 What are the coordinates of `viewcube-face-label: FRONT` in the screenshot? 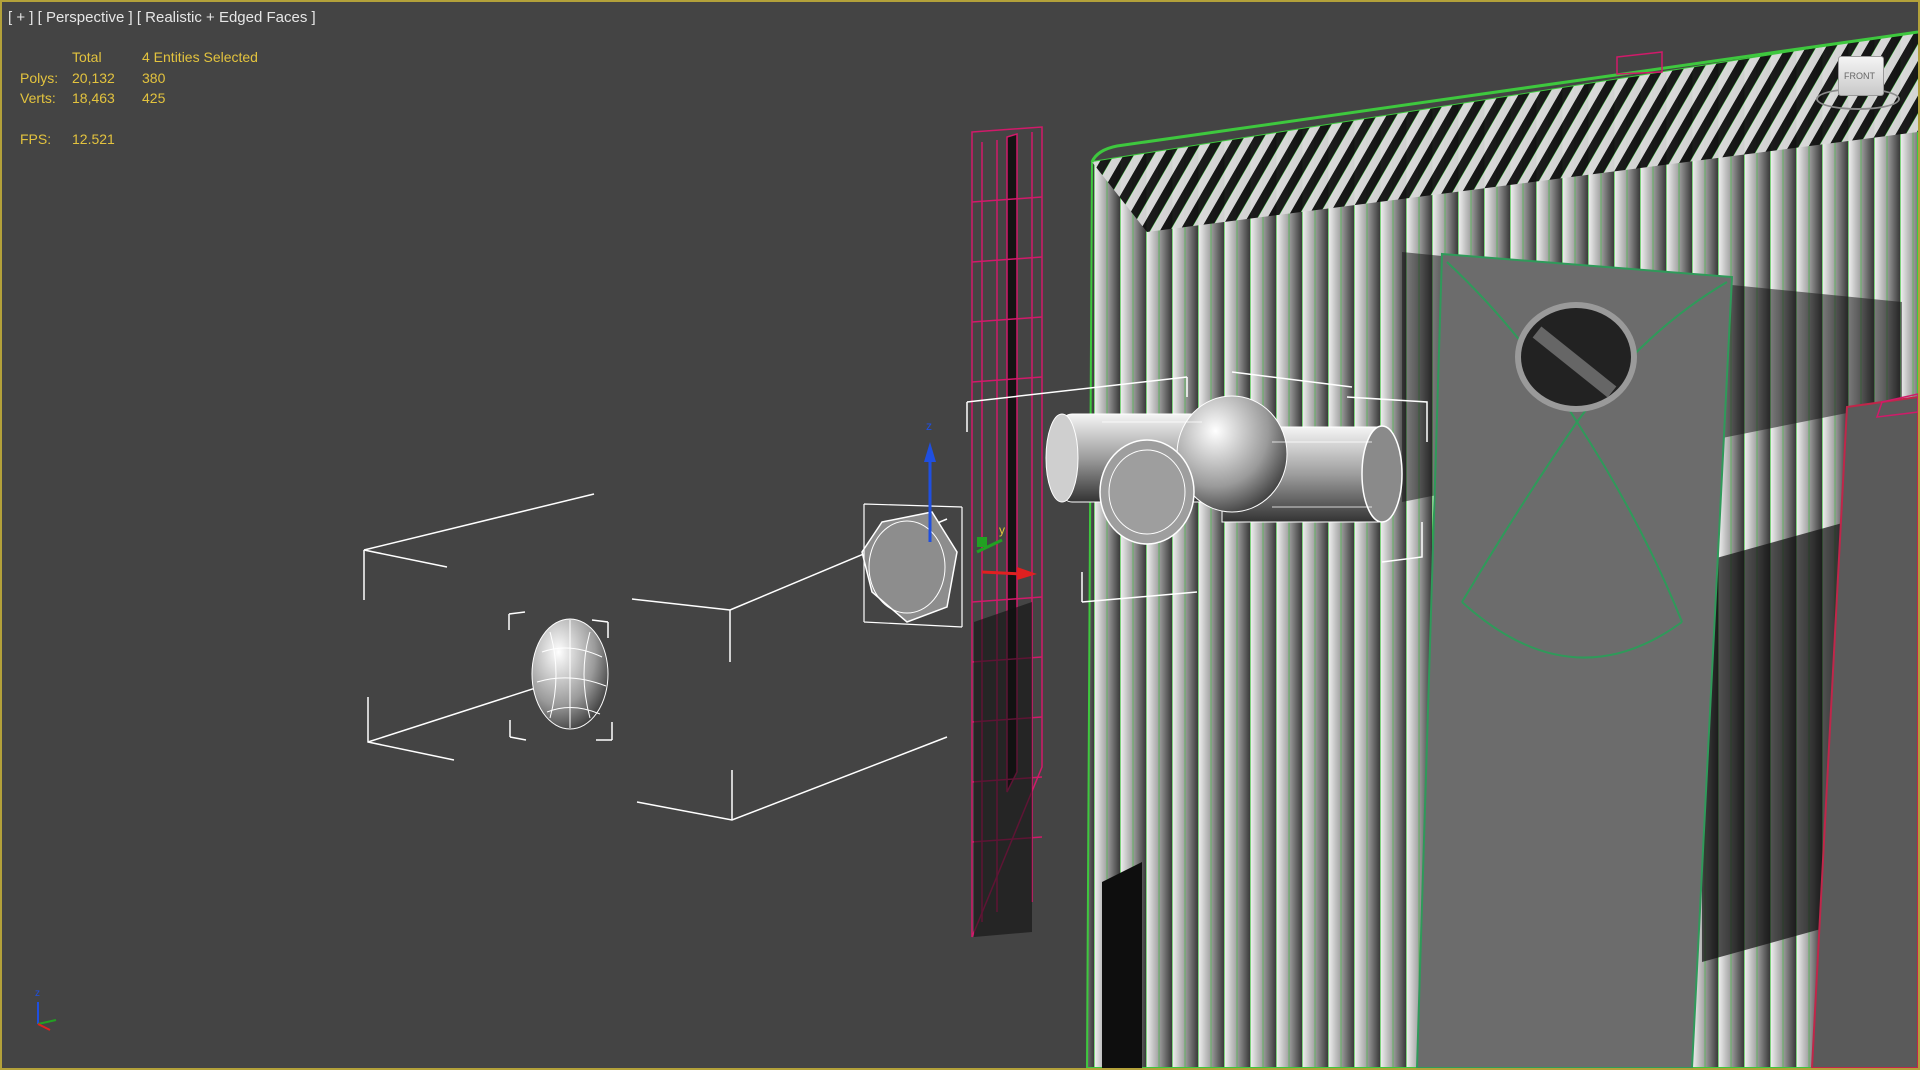 It's located at (1859, 76).